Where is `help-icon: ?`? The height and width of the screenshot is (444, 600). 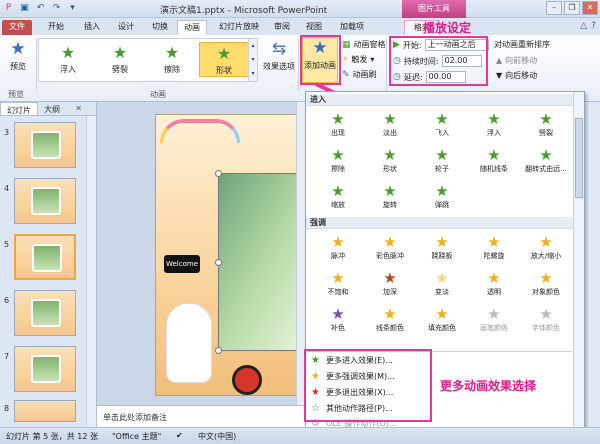 help-icon: ? is located at coordinates (593, 26).